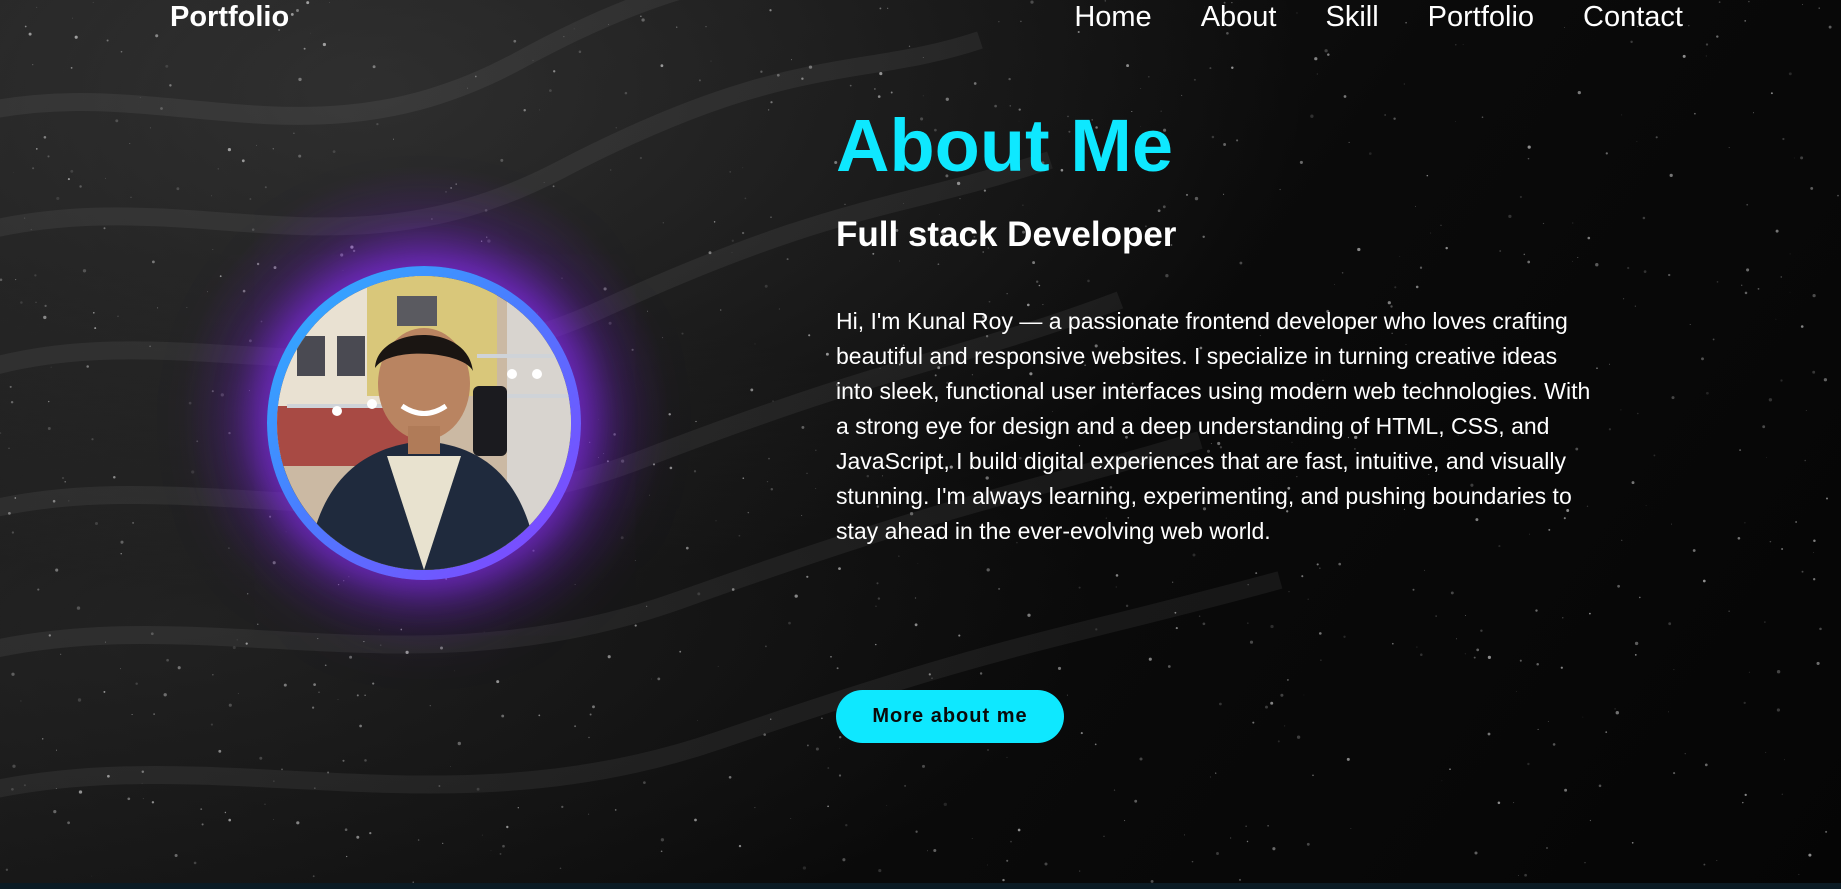 This screenshot has height=889, width=1841. What do you see at coordinates (920, 886) in the screenshot?
I see `footer-strip` at bounding box center [920, 886].